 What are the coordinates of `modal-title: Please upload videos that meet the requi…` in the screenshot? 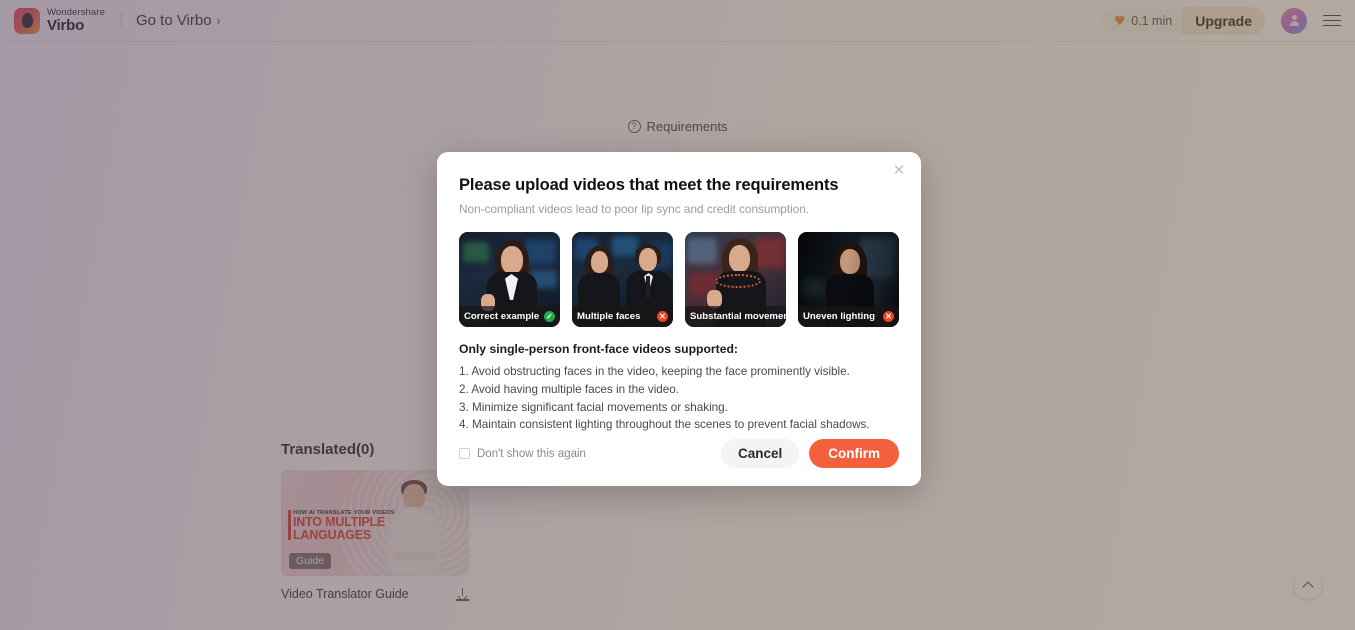 It's located at (649, 185).